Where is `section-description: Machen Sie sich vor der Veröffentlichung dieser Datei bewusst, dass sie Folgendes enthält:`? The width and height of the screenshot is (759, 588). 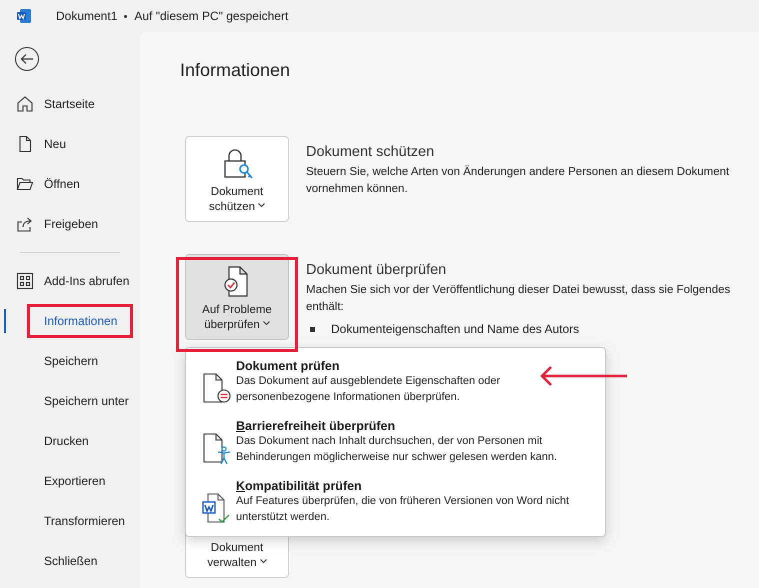
section-description: Machen Sie sich vor der Veröffentlichung dieser Datei bewusst, dass sie Folgendes enthält: is located at coordinates (519, 299).